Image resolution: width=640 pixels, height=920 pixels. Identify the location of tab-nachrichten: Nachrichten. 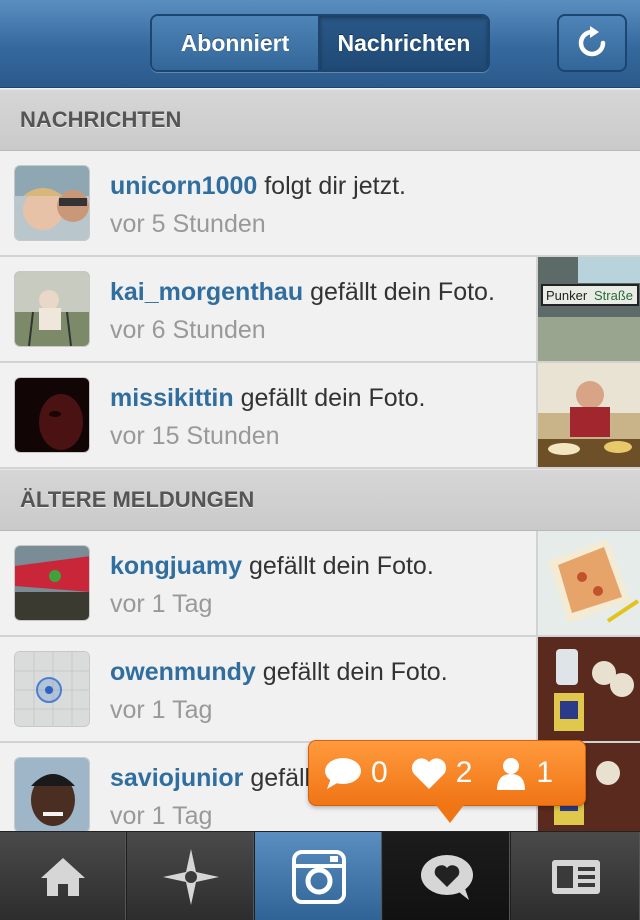
(404, 43).